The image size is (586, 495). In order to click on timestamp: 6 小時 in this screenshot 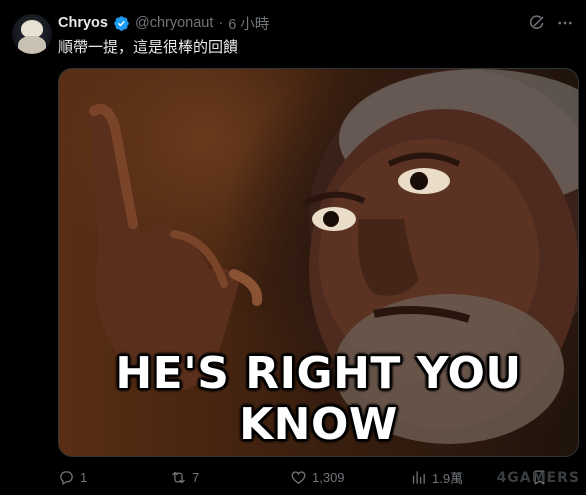, I will do `click(248, 23)`.